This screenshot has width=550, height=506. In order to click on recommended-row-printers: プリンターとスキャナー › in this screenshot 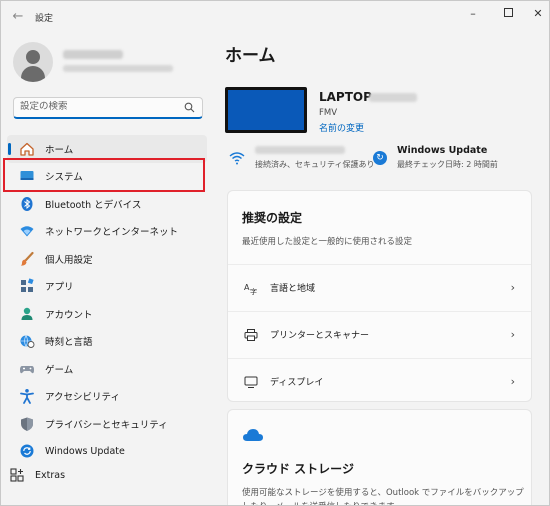, I will do `click(379, 334)`.